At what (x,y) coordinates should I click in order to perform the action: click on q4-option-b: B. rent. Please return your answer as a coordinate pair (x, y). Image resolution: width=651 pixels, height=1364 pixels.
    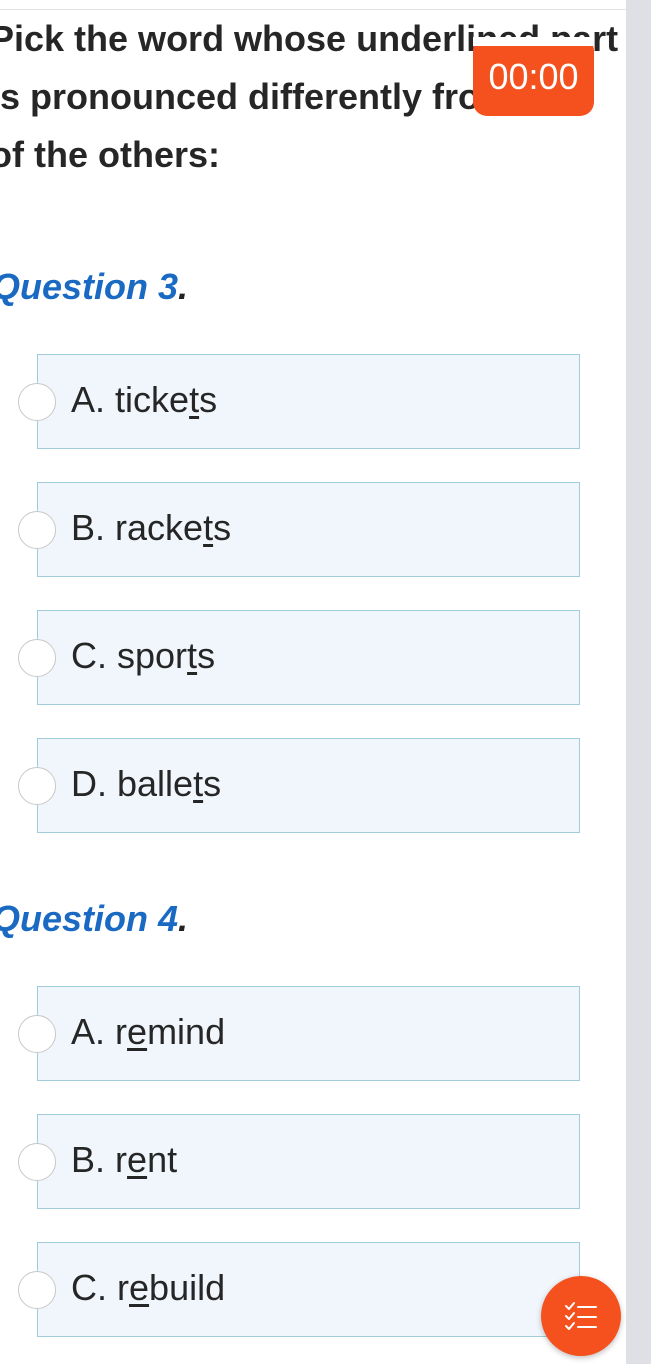
    Looking at the image, I should click on (299, 1161).